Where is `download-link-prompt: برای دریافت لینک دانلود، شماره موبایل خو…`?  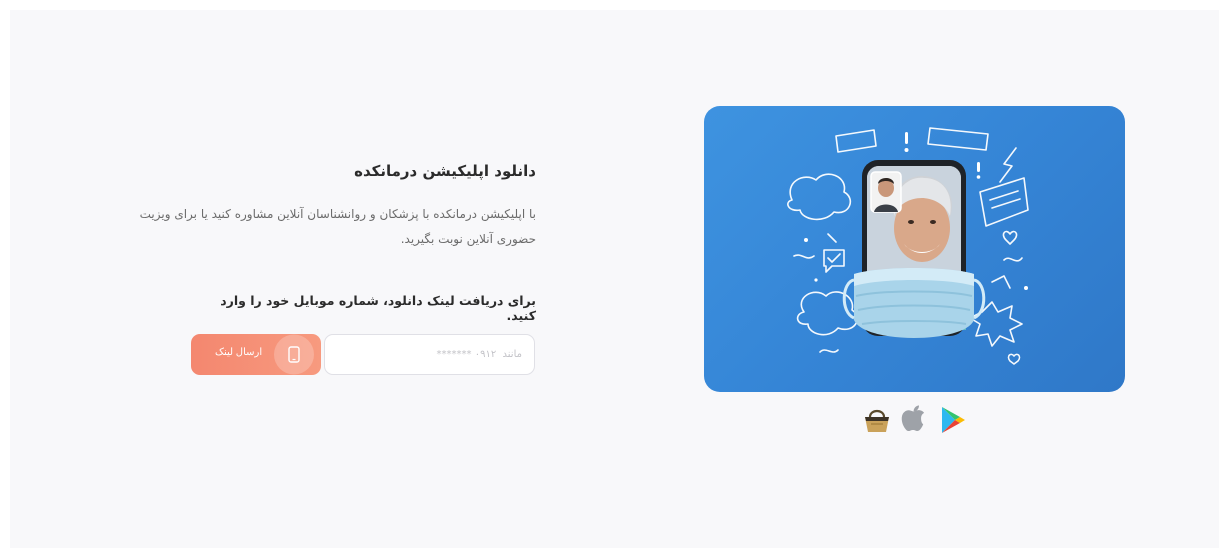 download-link-prompt: برای دریافت لینک دانلود، شماره موبایل خو… is located at coordinates (378, 308).